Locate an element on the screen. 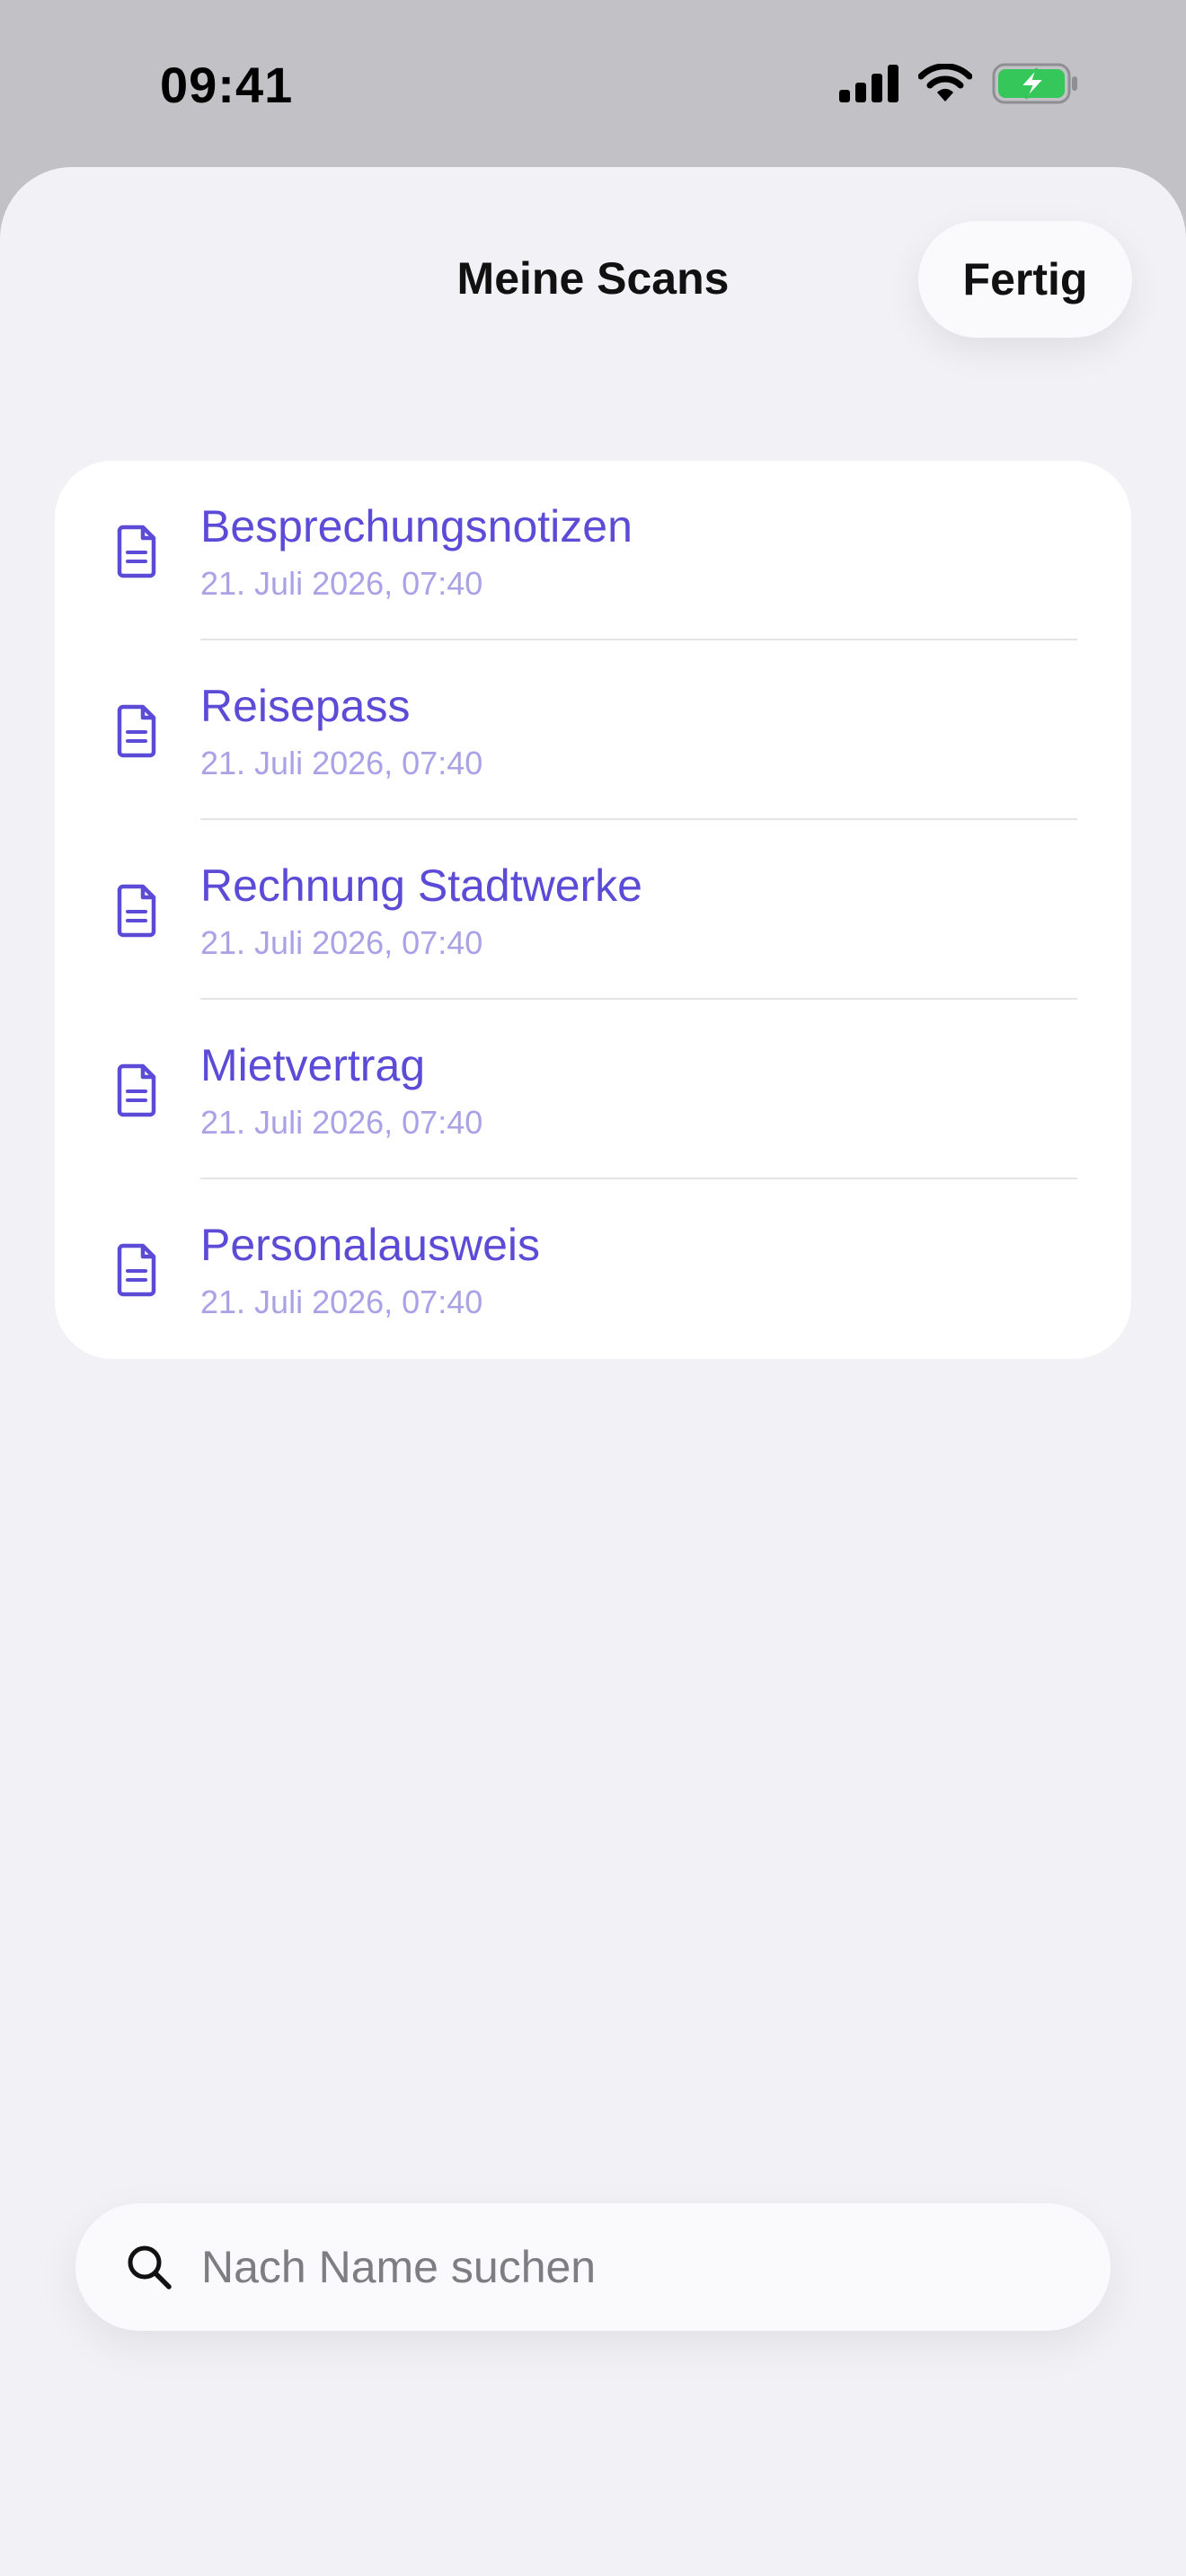 This screenshot has width=1186, height=2576. document-item: Besprechungsnotizen 21. Juli 2026, 07:40 is located at coordinates (593, 550).